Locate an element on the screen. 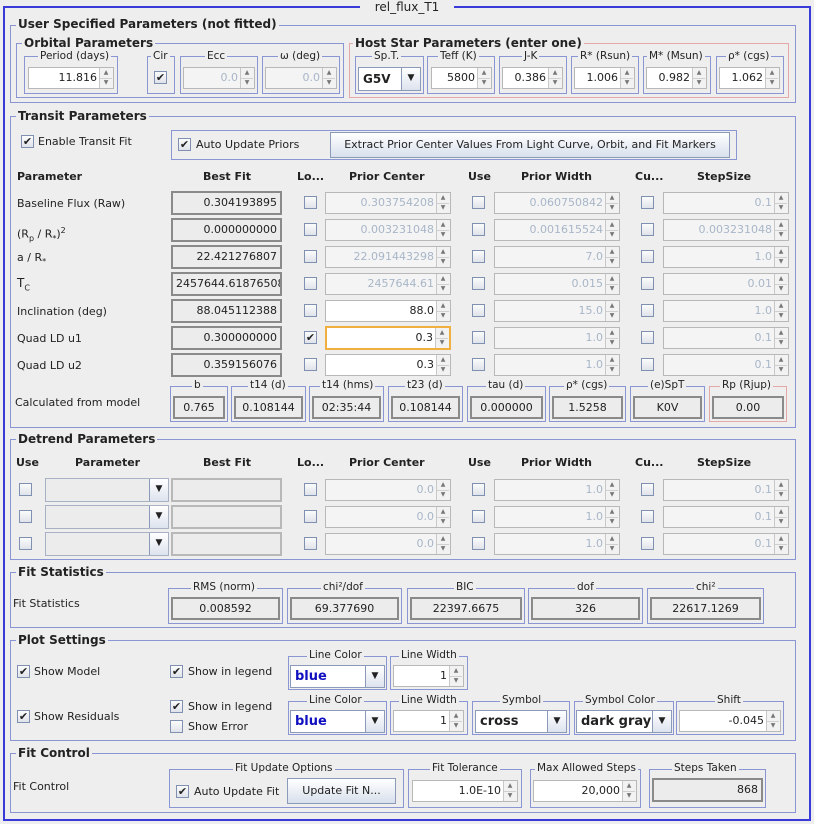 The height and width of the screenshot is (824, 814). shift-spinner: -0.045 ▲ ▼ is located at coordinates (730, 721).